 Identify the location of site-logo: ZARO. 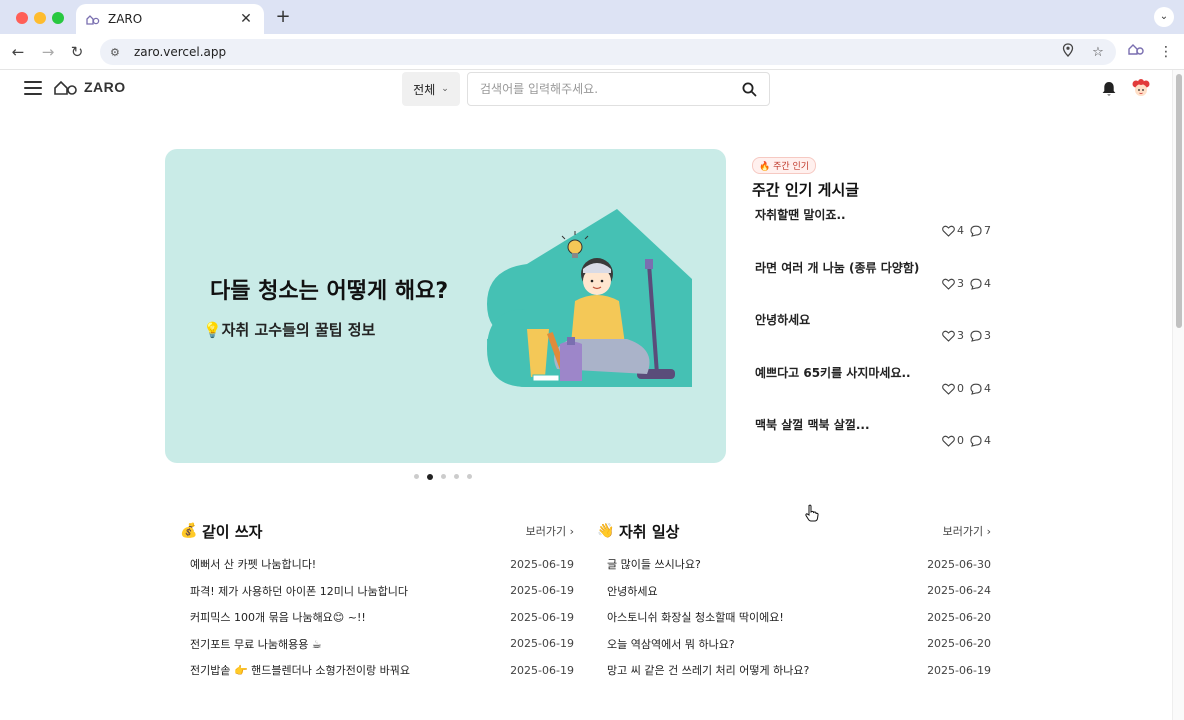
(90, 87).